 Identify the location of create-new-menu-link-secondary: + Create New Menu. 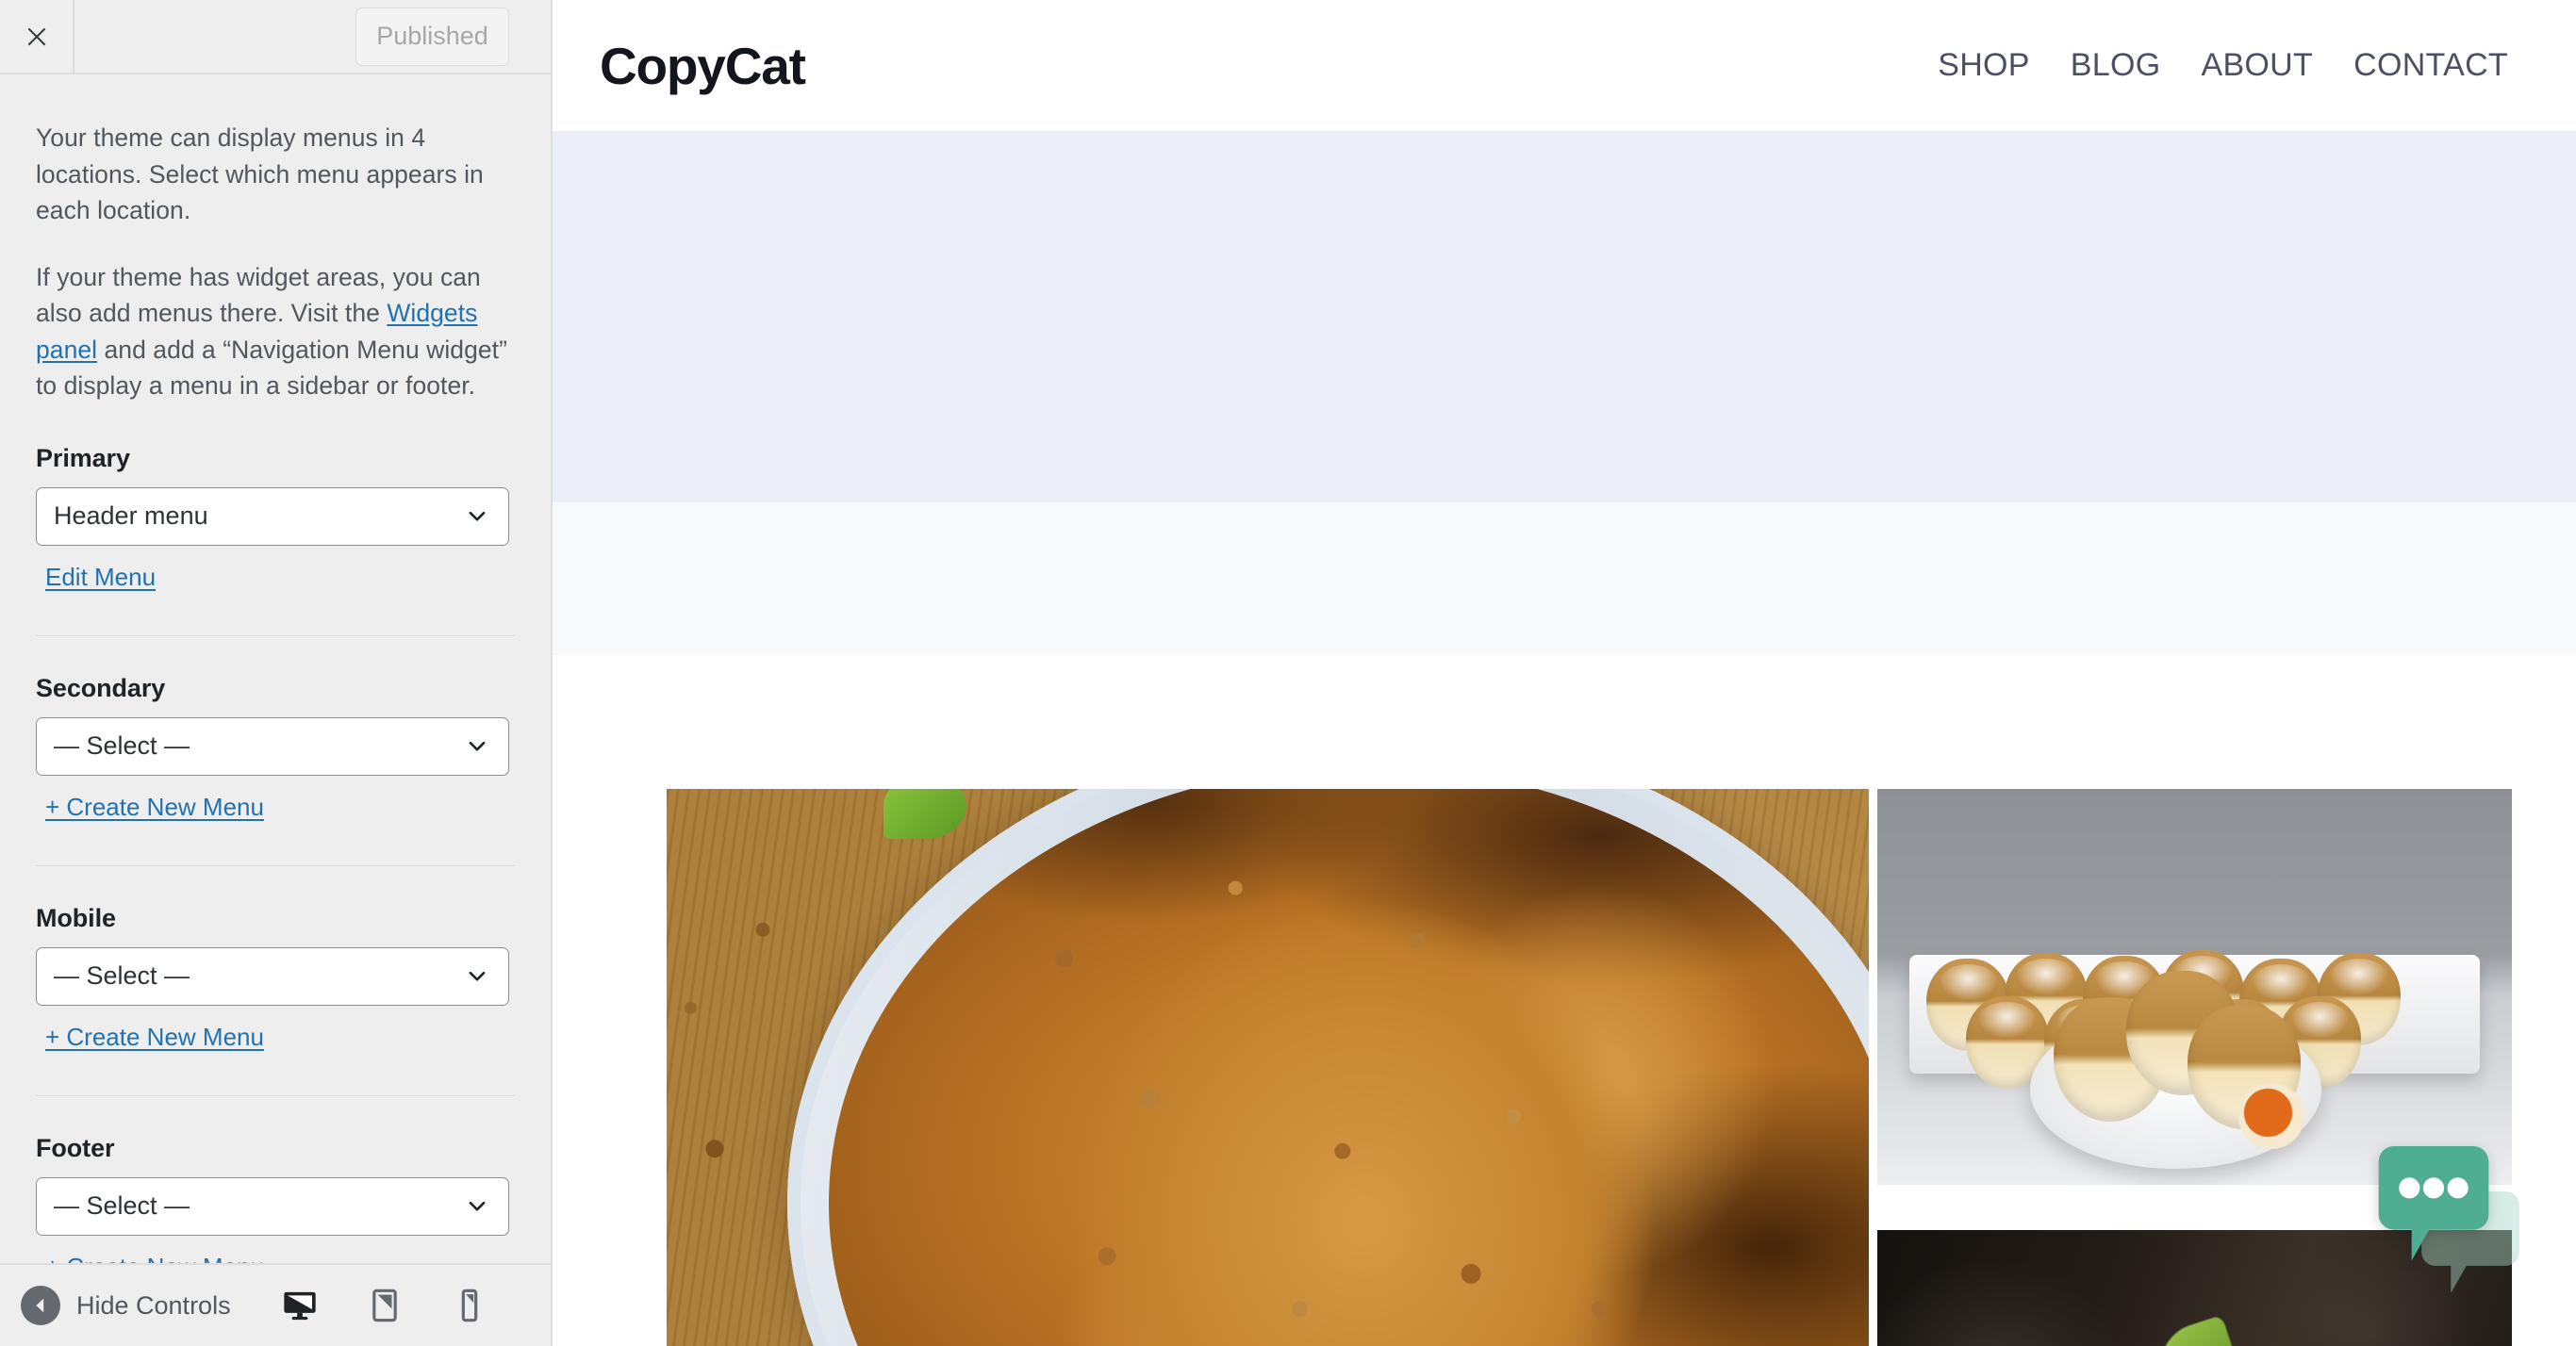
(154, 807).